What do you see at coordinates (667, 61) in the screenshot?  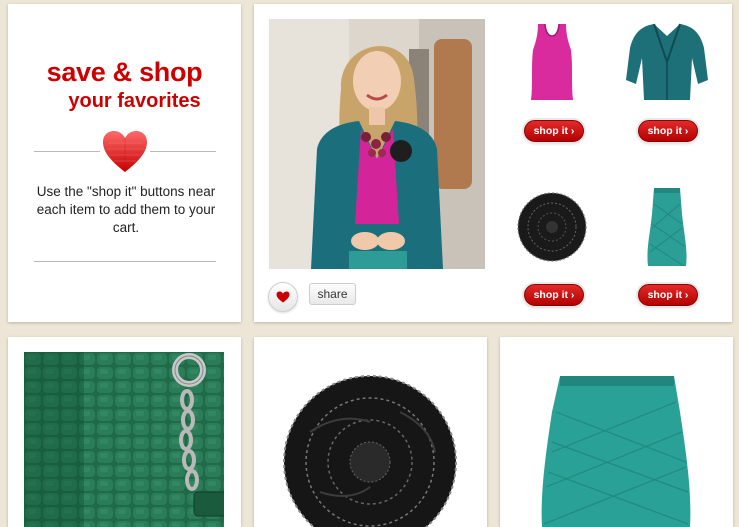 I see `teal-blazer-image` at bounding box center [667, 61].